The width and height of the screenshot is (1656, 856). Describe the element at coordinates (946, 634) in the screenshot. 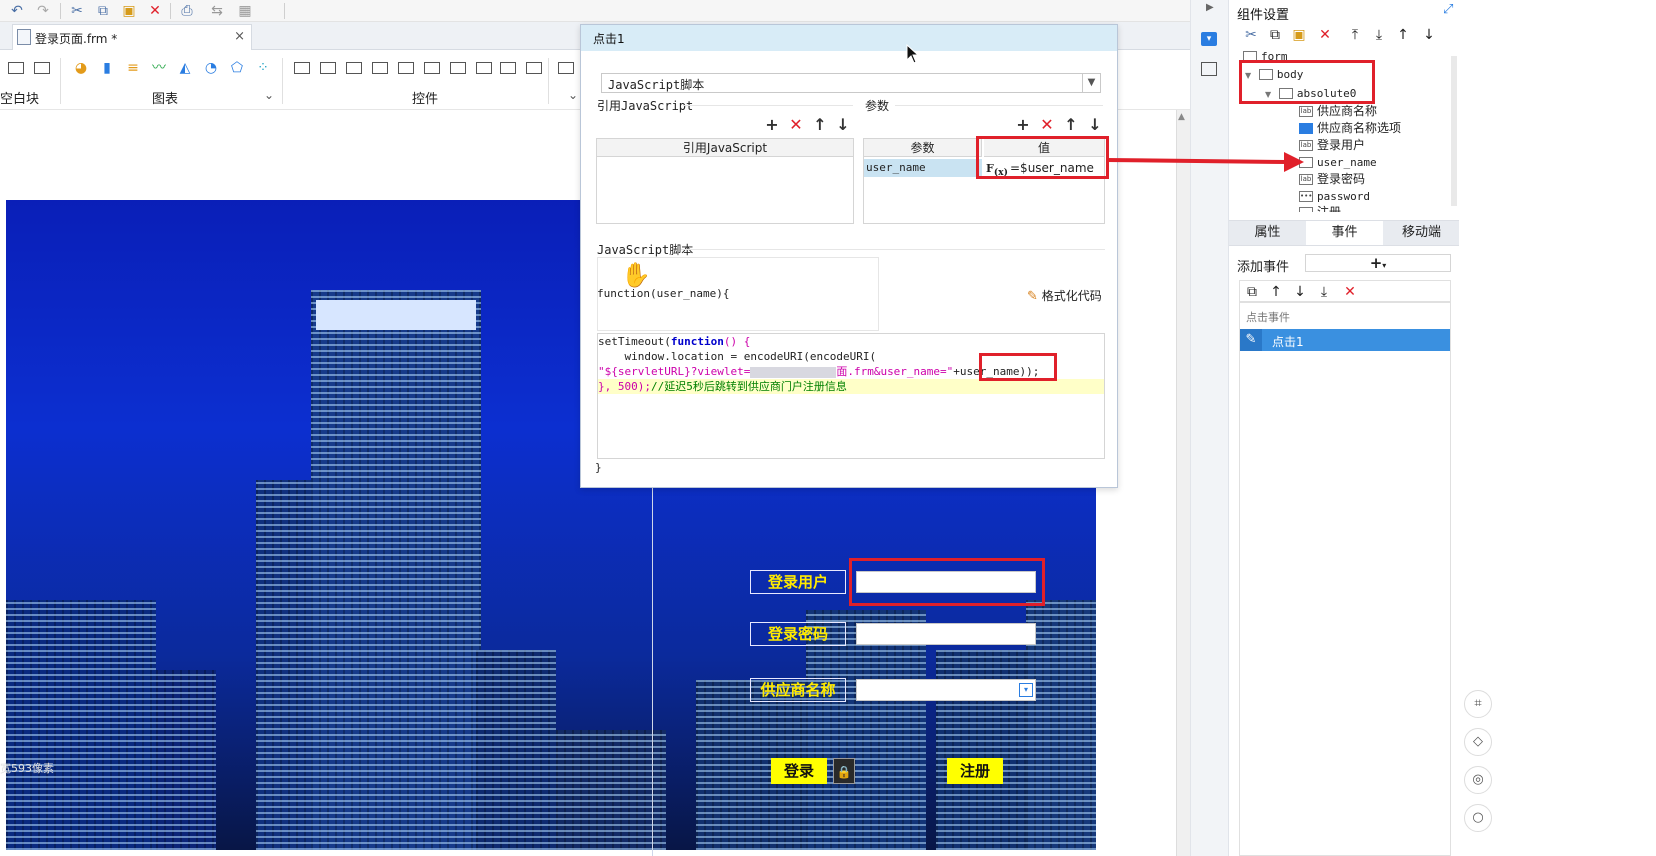

I see `password-input` at that location.